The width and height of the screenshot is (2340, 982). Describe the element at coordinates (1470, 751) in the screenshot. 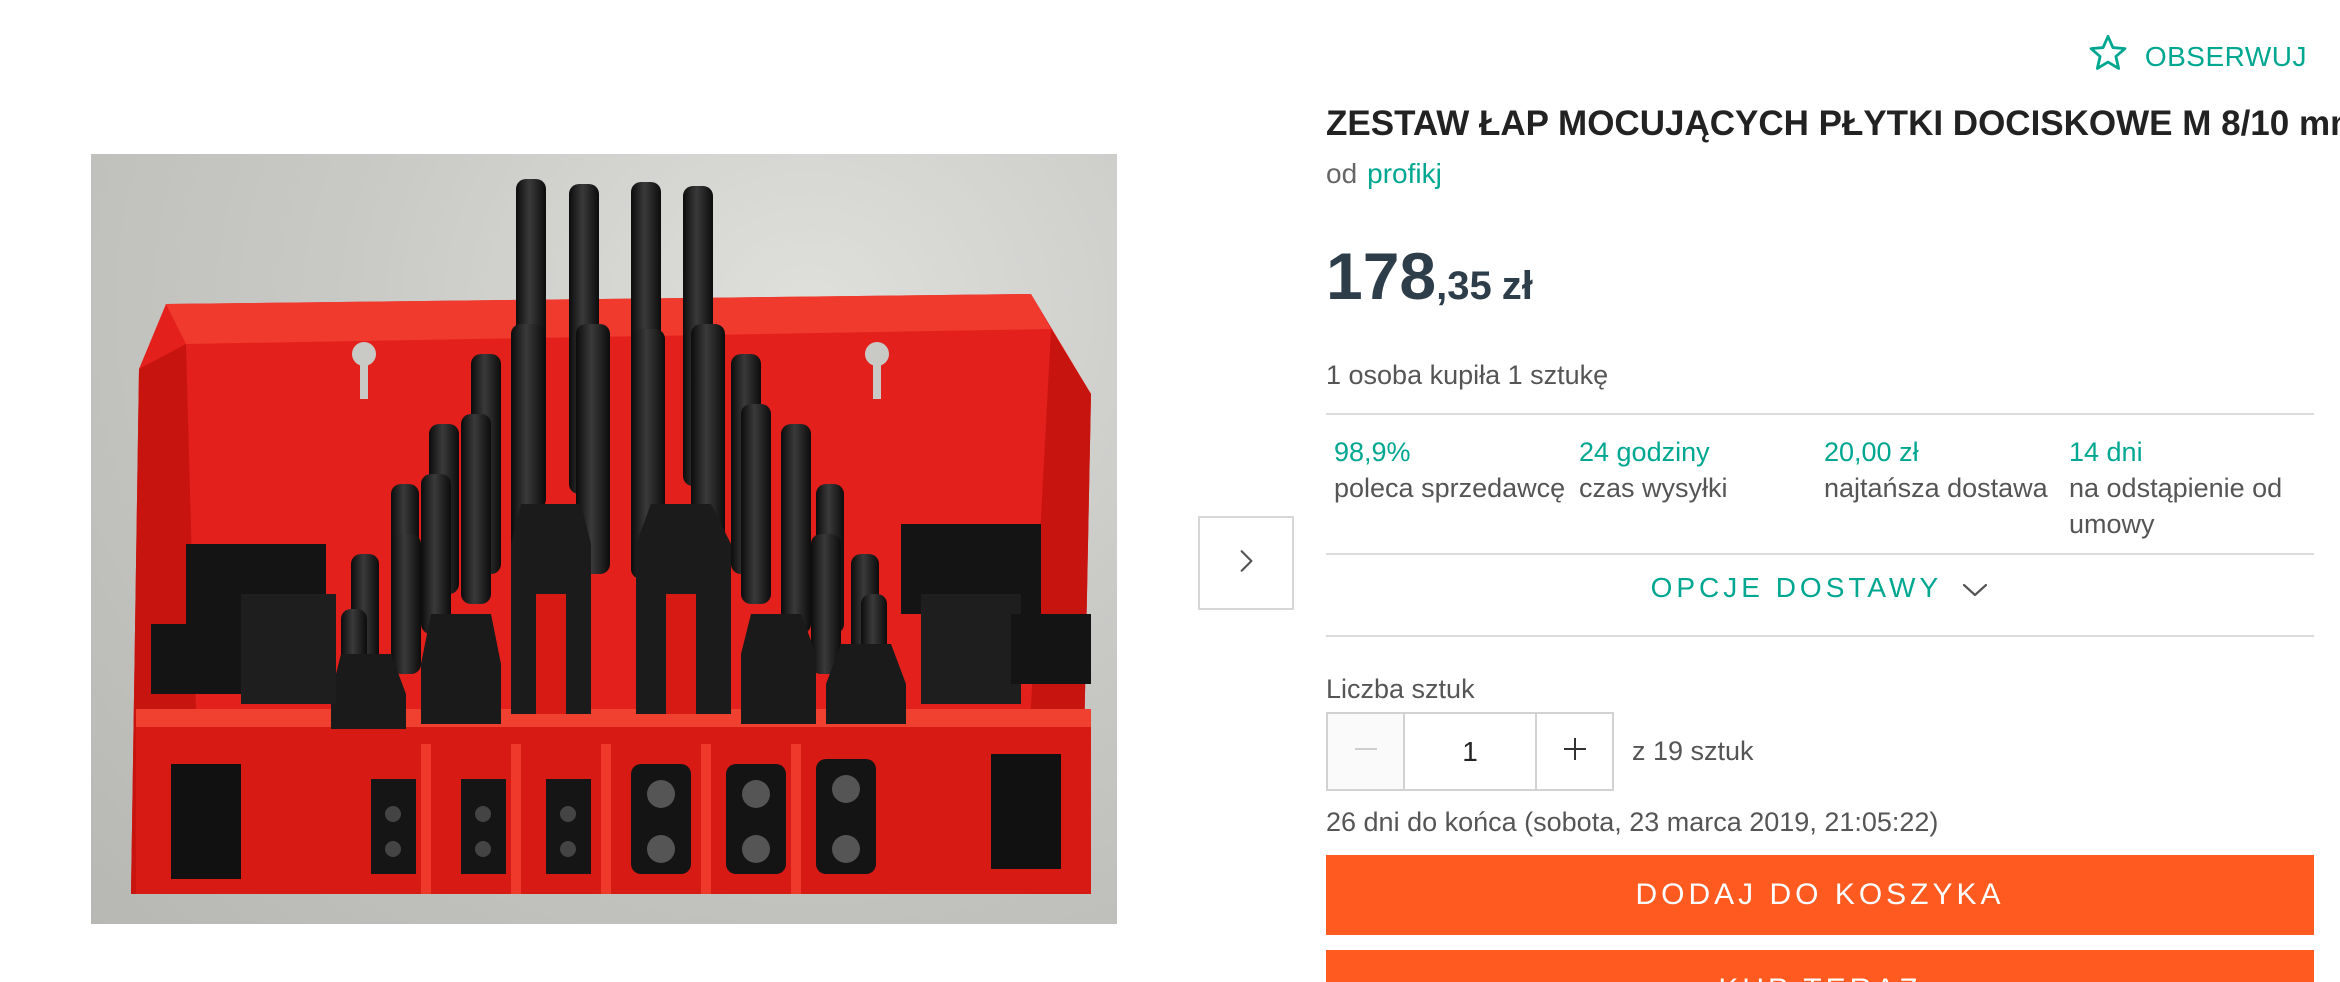

I see `quantity-input` at that location.